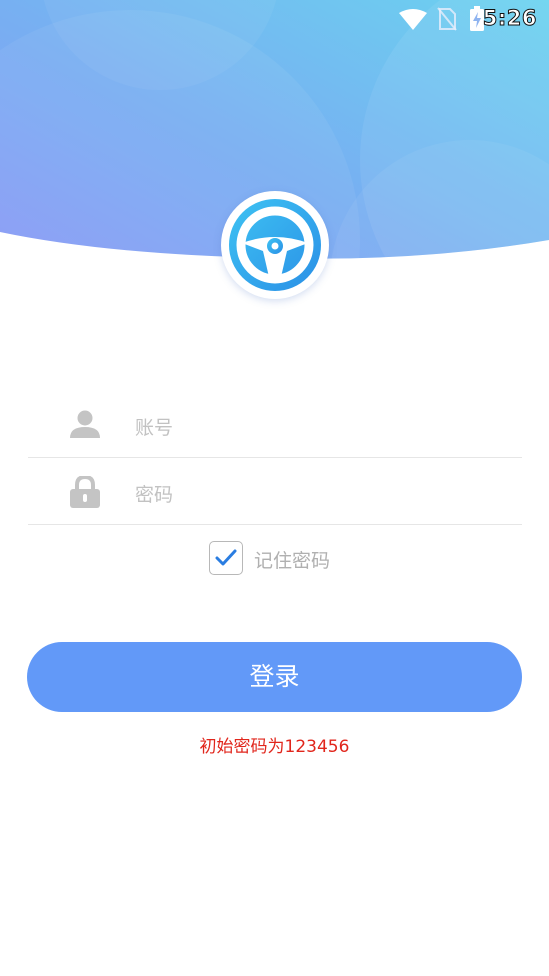 The height and width of the screenshot is (976, 549). Describe the element at coordinates (275, 424) in the screenshot. I see `account-row: 账号` at that location.